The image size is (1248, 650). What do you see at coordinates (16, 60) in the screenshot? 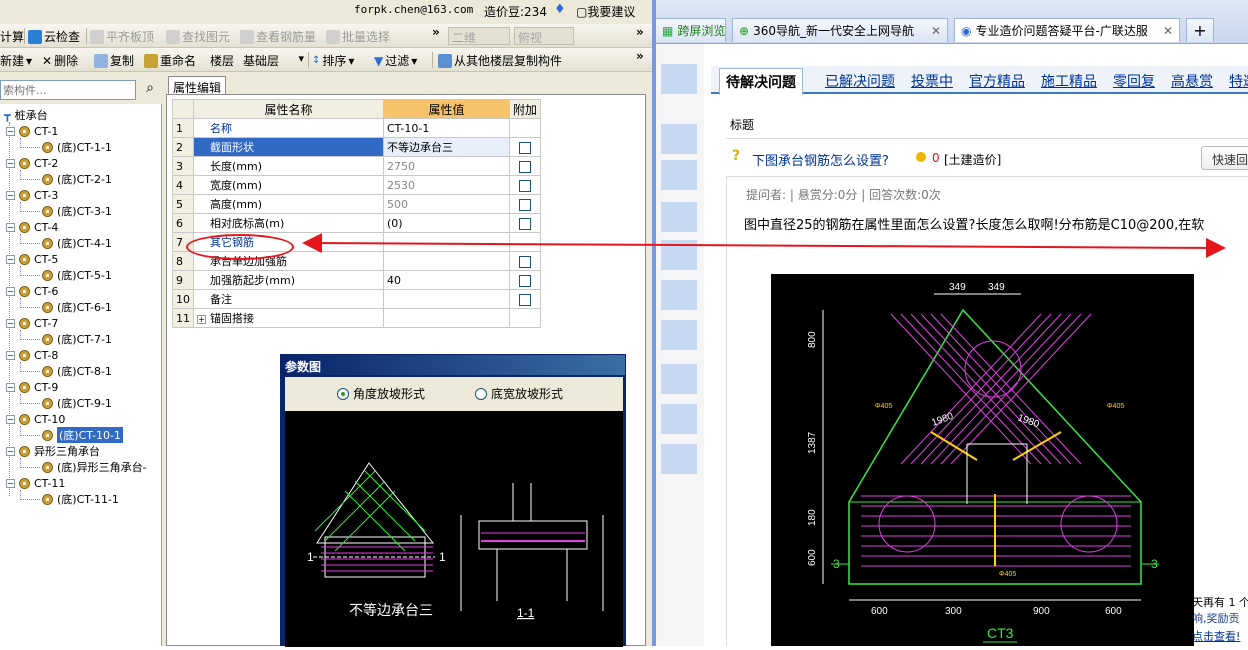
I see `new-button: 新建 ▾` at bounding box center [16, 60].